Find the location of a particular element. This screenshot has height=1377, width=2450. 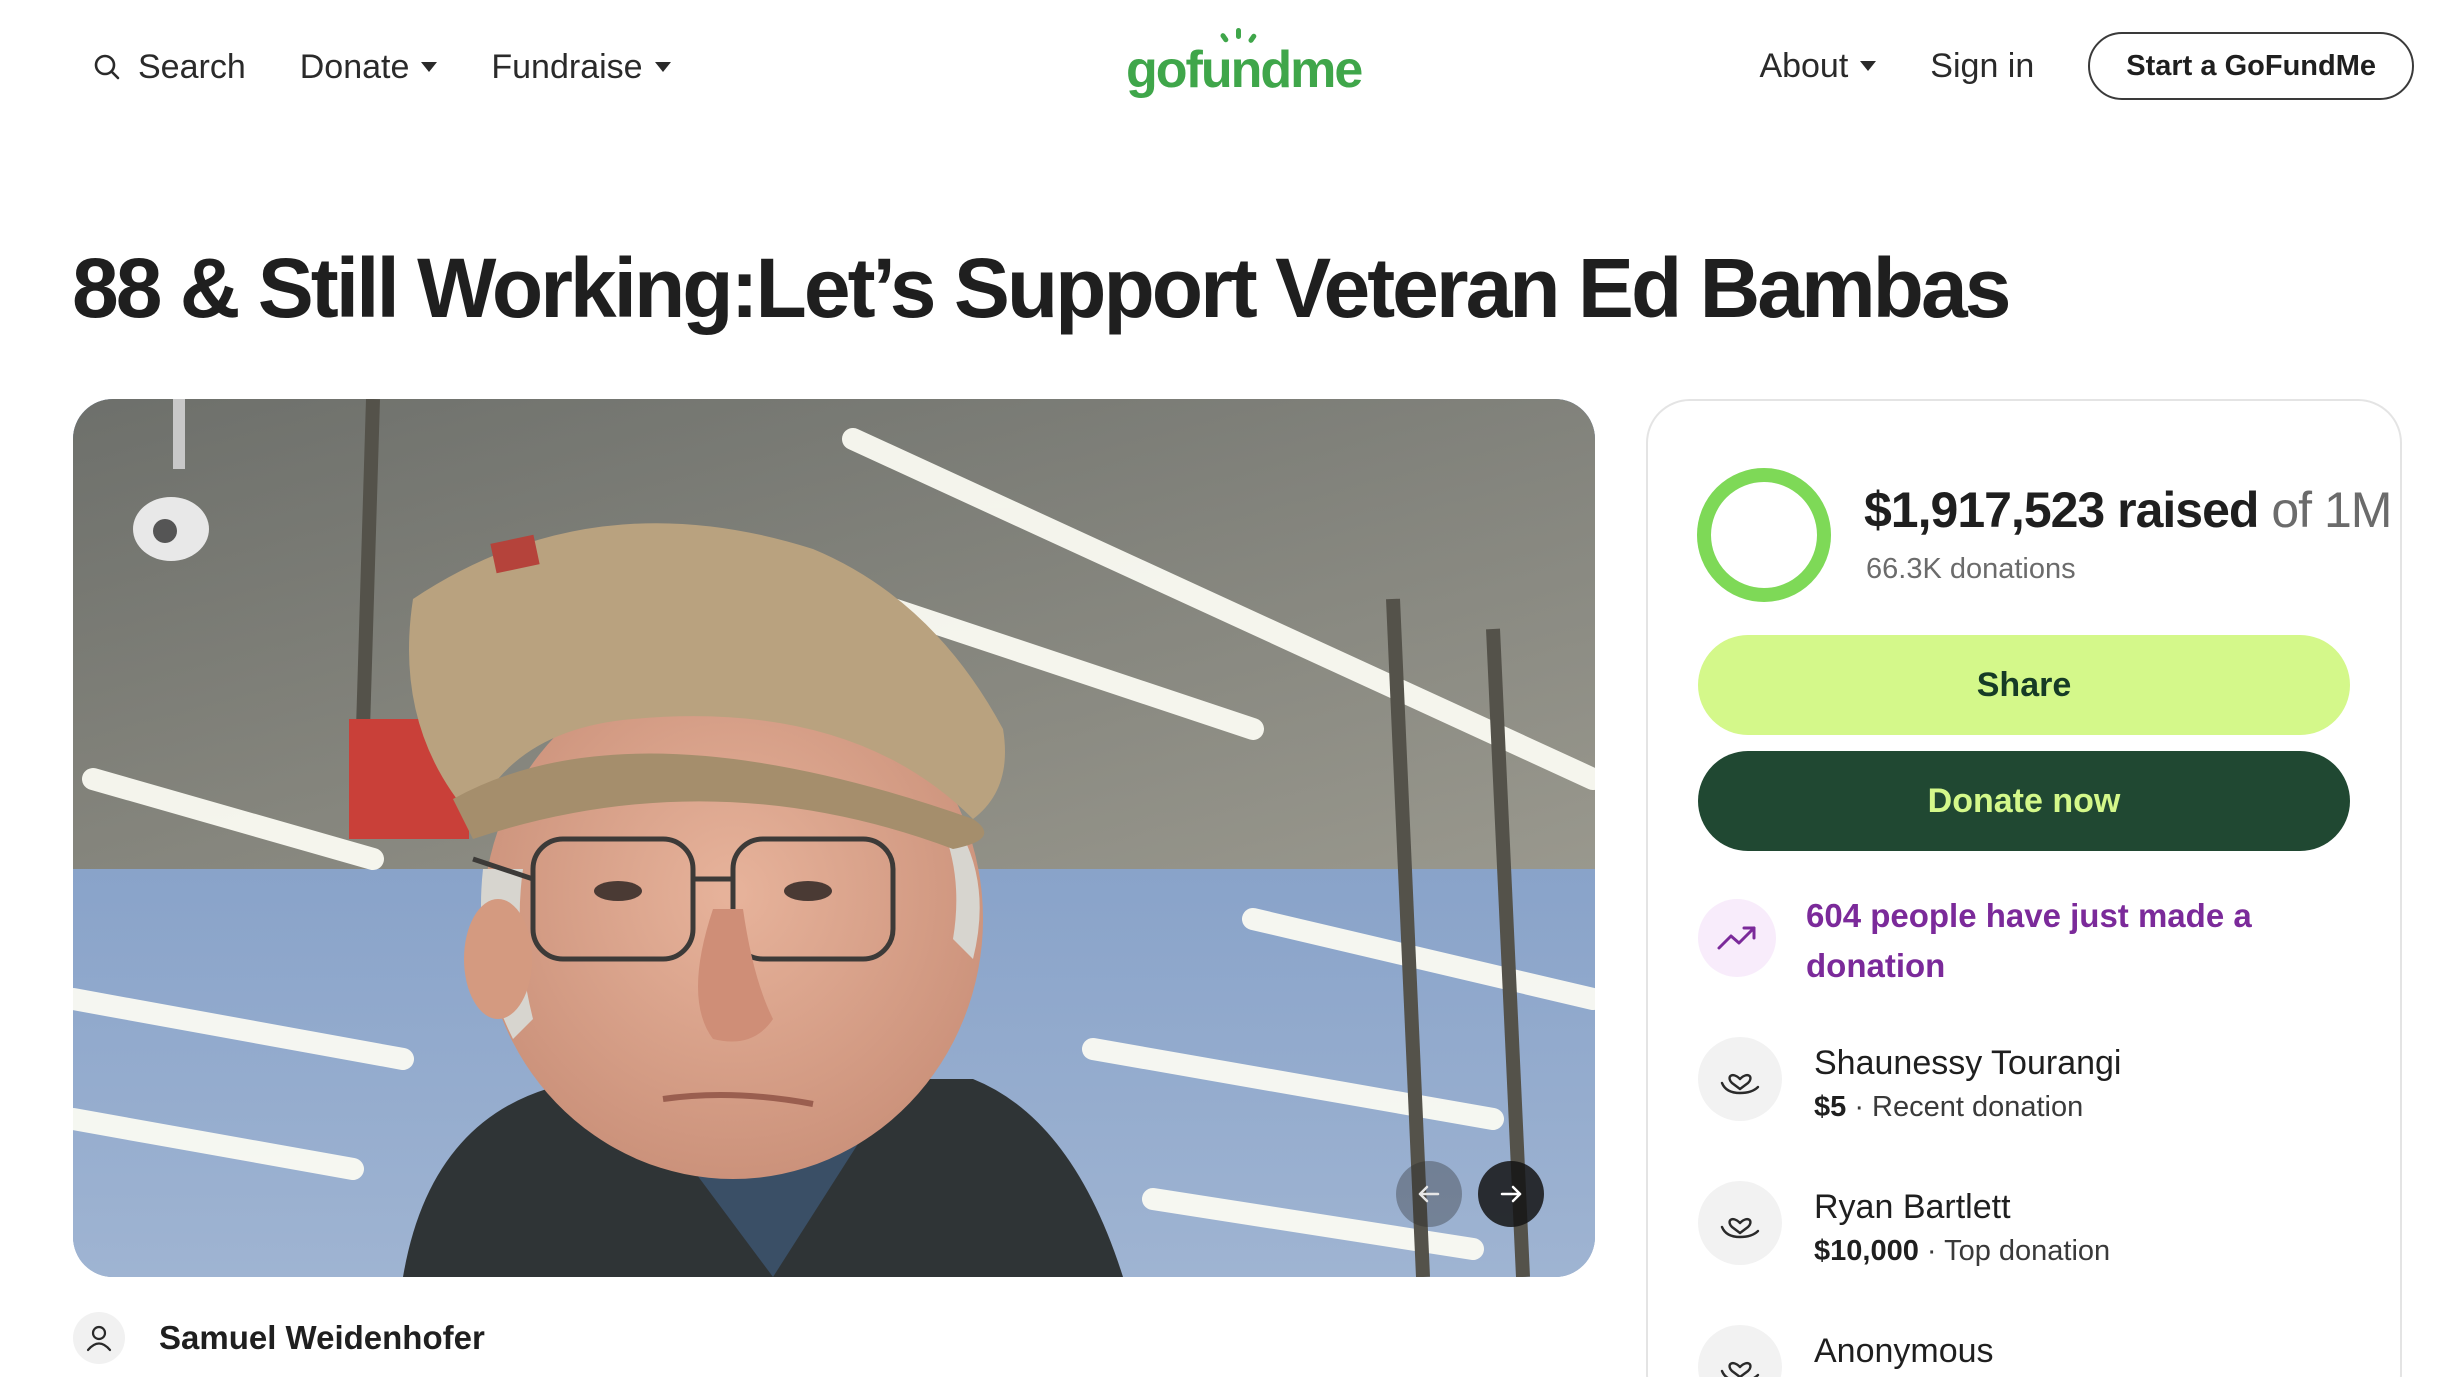

search-icon is located at coordinates (107, 67).